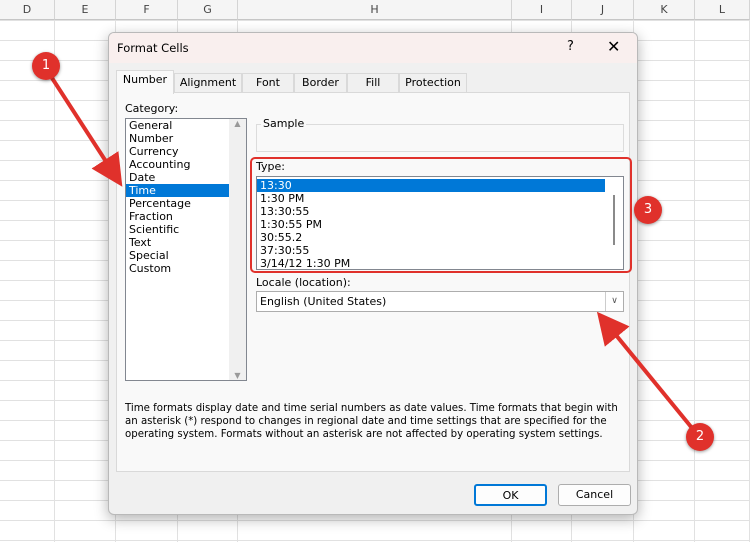  What do you see at coordinates (46, 66) in the screenshot?
I see `annotation-1: 1` at bounding box center [46, 66].